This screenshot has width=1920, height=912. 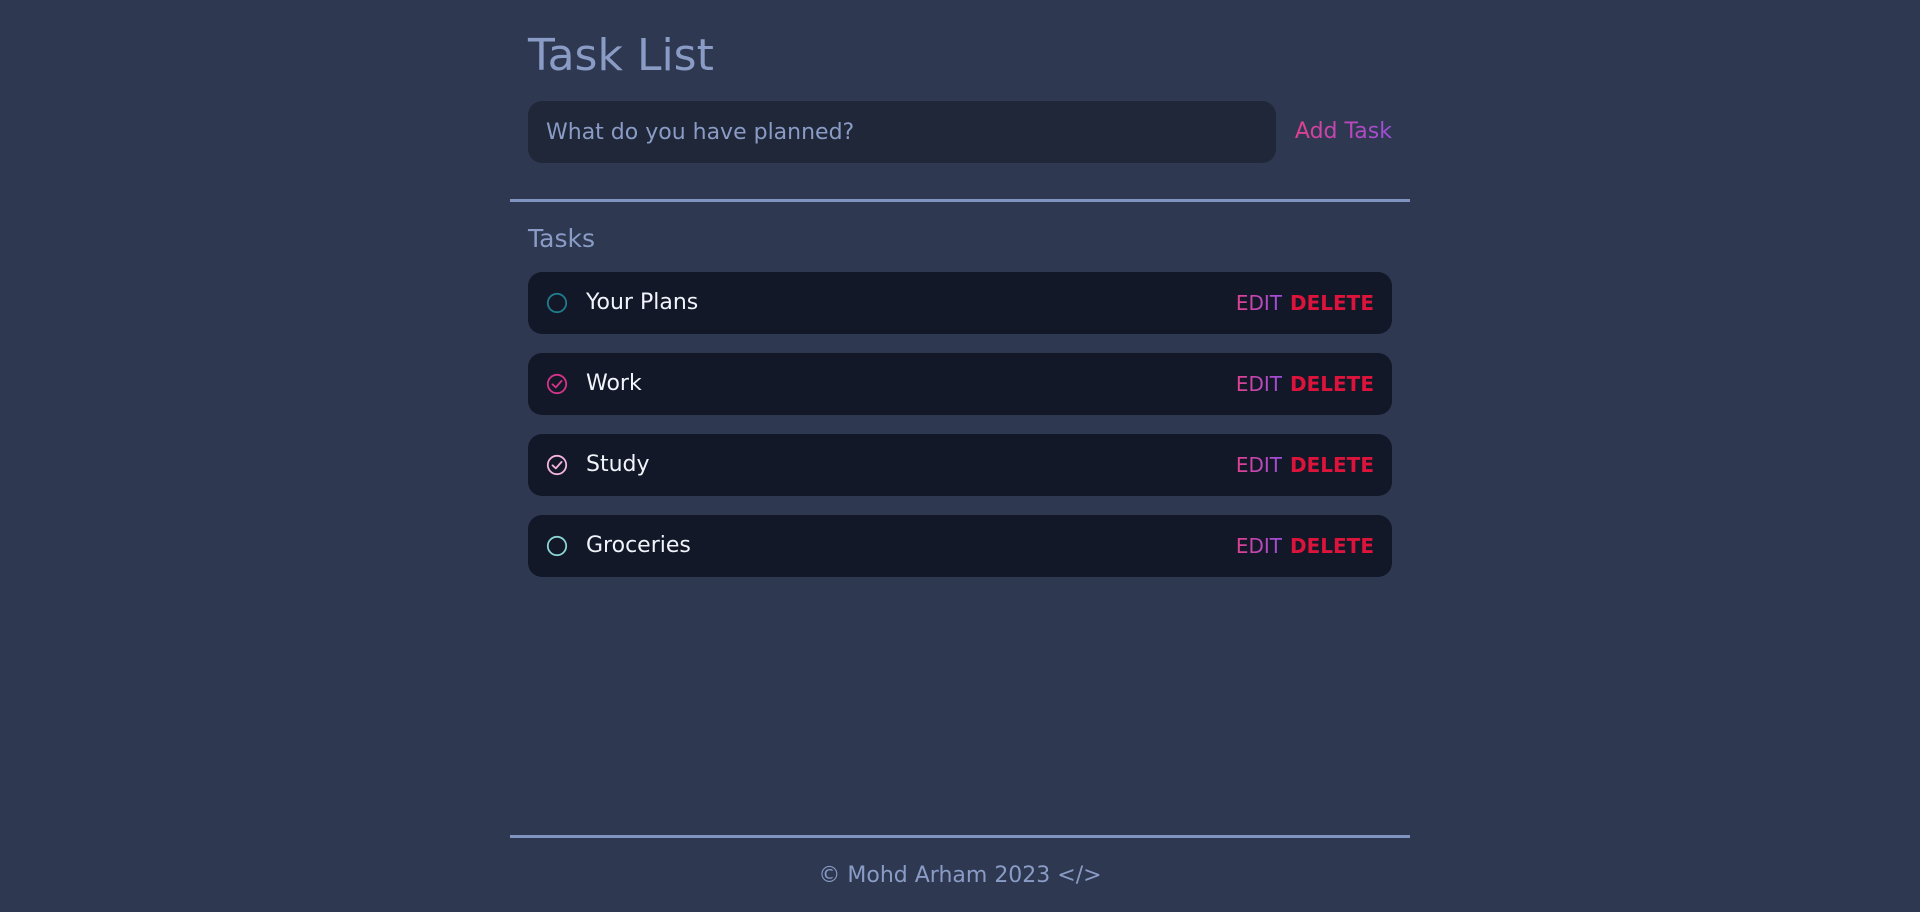 What do you see at coordinates (960, 465) in the screenshot?
I see `task-item: Study EDIT DELETE` at bounding box center [960, 465].